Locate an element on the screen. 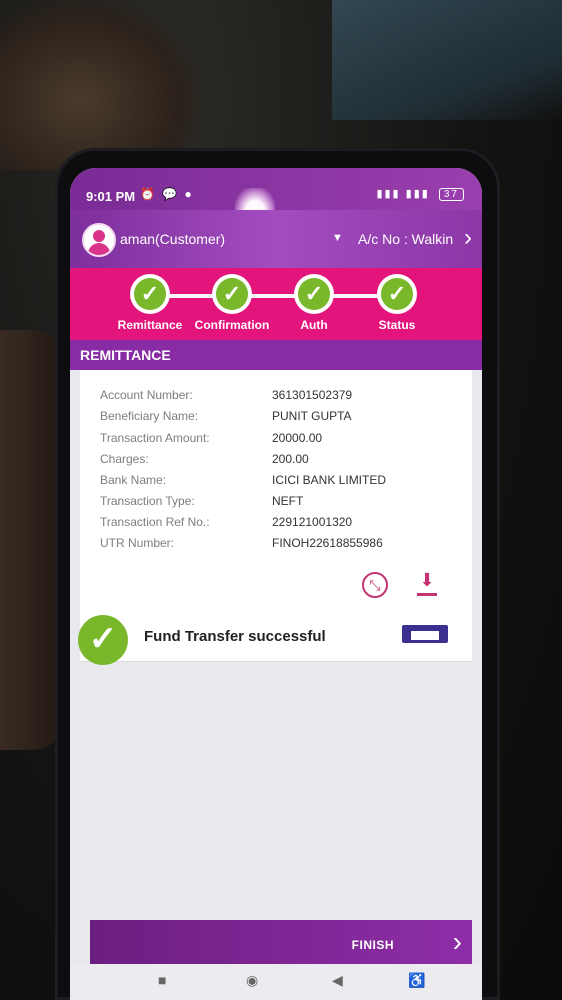  success-message: Fund Transfer successful is located at coordinates (235, 636).